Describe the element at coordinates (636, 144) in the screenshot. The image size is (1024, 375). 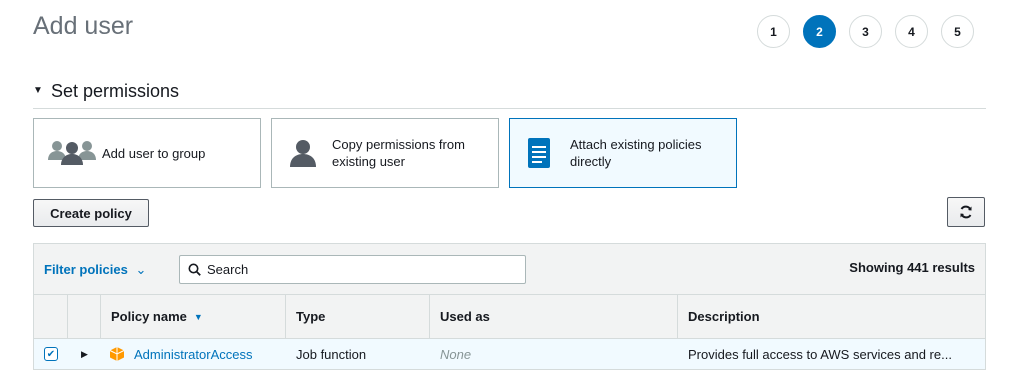
I see `option-label-line-1: Attach existing policies` at that location.